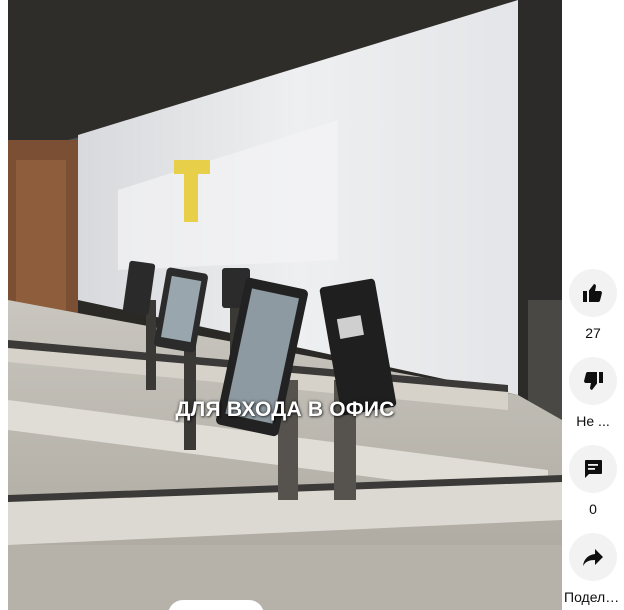 This screenshot has width=624, height=610. I want to click on comment-icon, so click(593, 469).